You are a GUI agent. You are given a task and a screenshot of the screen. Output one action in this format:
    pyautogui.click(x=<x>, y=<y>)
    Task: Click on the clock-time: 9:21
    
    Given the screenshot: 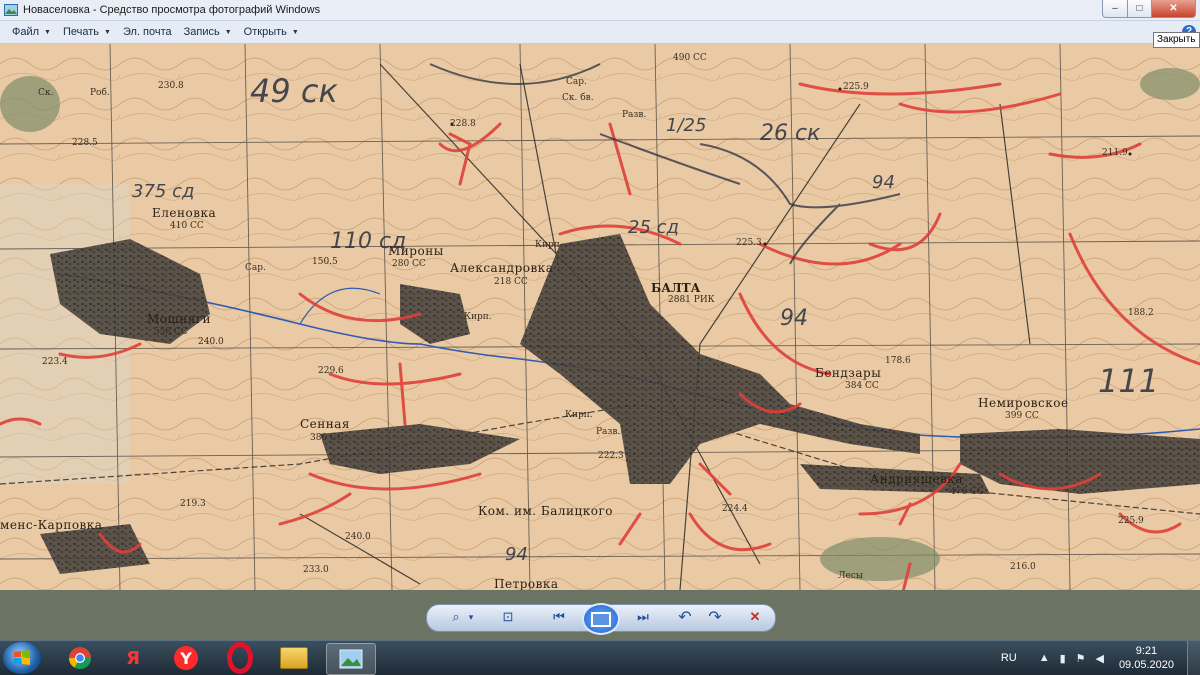 What is the action you would take?
    pyautogui.click(x=1146, y=651)
    